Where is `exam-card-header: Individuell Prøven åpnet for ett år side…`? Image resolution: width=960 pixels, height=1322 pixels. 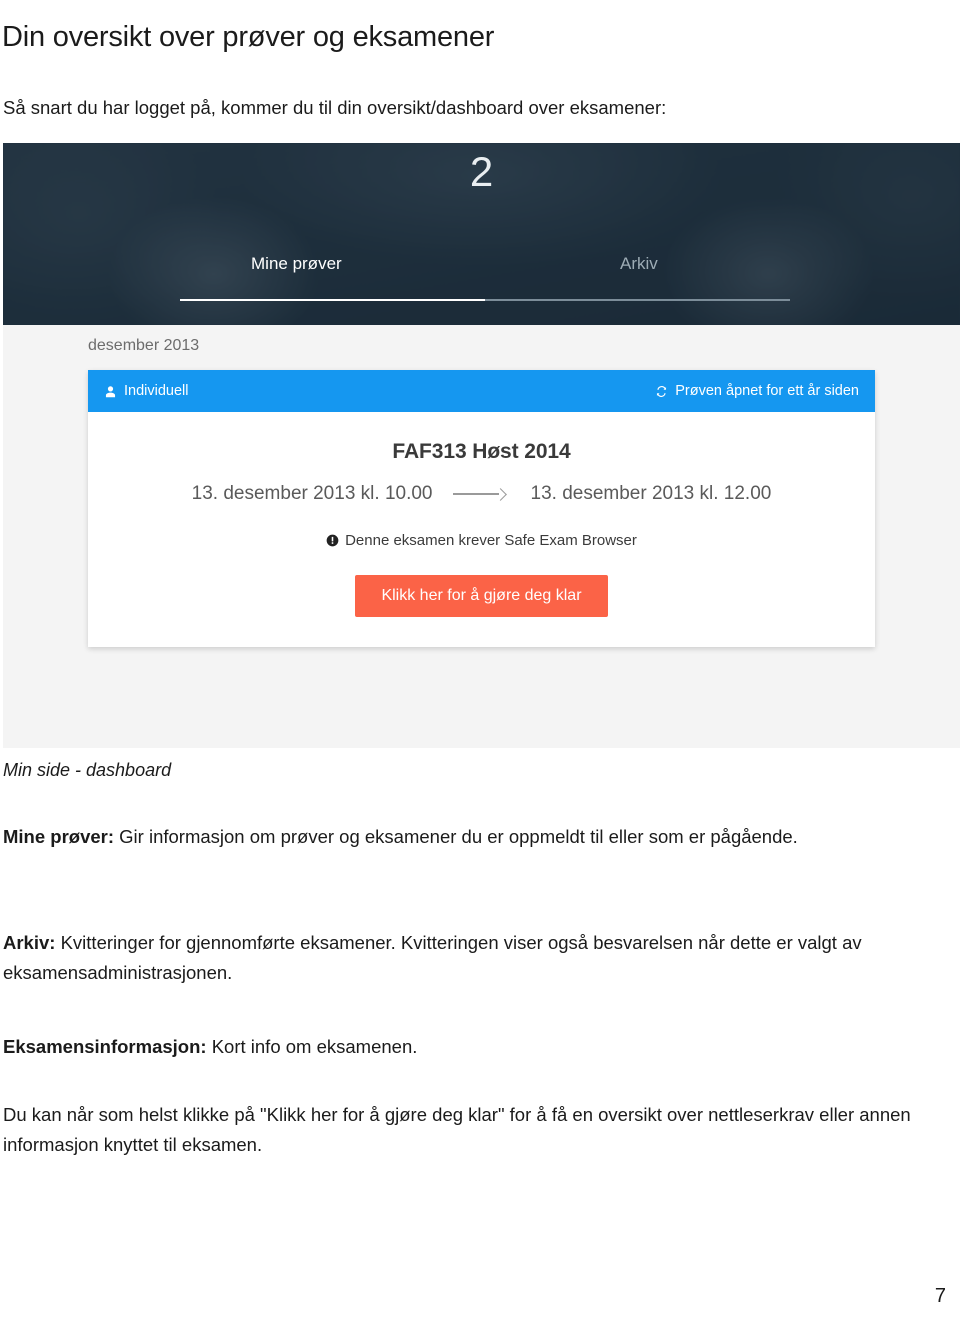 exam-card-header: Individuell Prøven åpnet for ett år side… is located at coordinates (481, 391).